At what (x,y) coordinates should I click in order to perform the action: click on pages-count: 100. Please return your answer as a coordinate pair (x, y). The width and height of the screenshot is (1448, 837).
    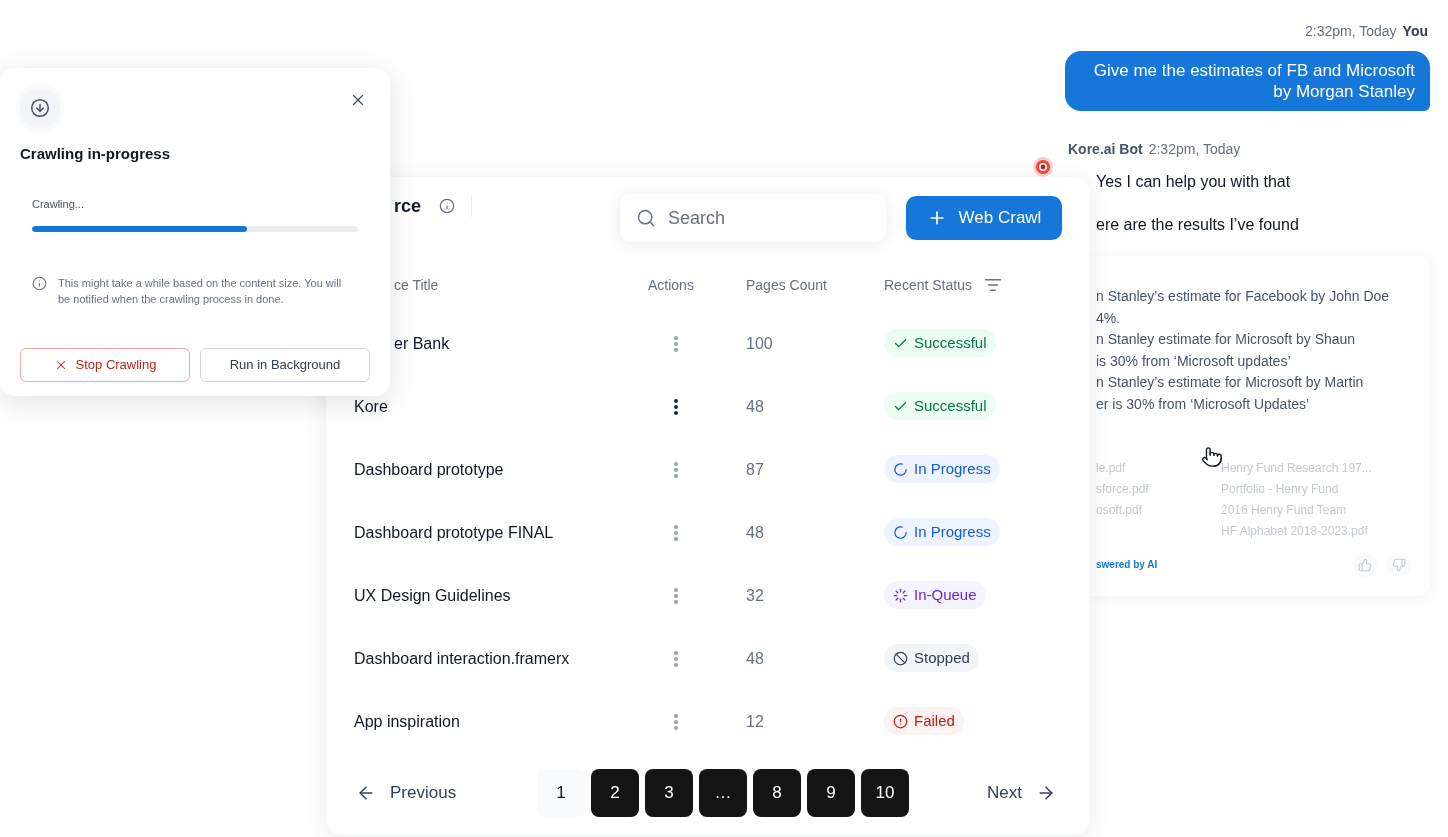
    Looking at the image, I should click on (759, 343).